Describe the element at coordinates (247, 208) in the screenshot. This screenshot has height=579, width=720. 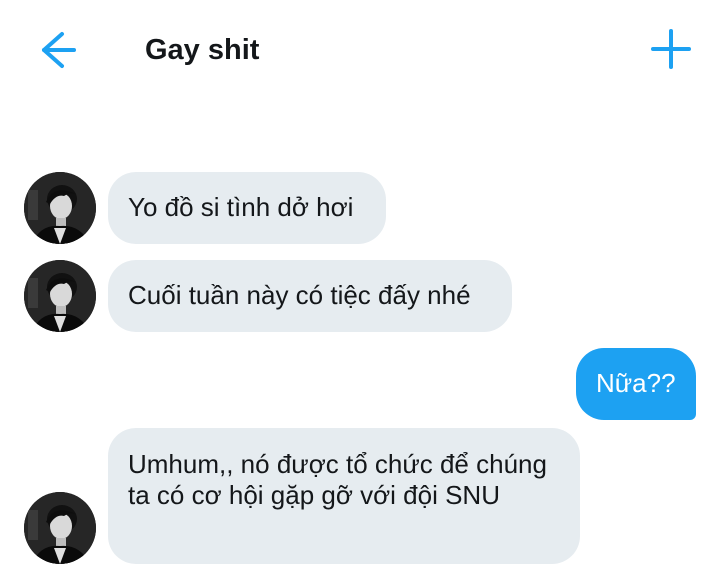
I see `message-bubble-incoming: Yo đồ si tình dở hơi` at that location.